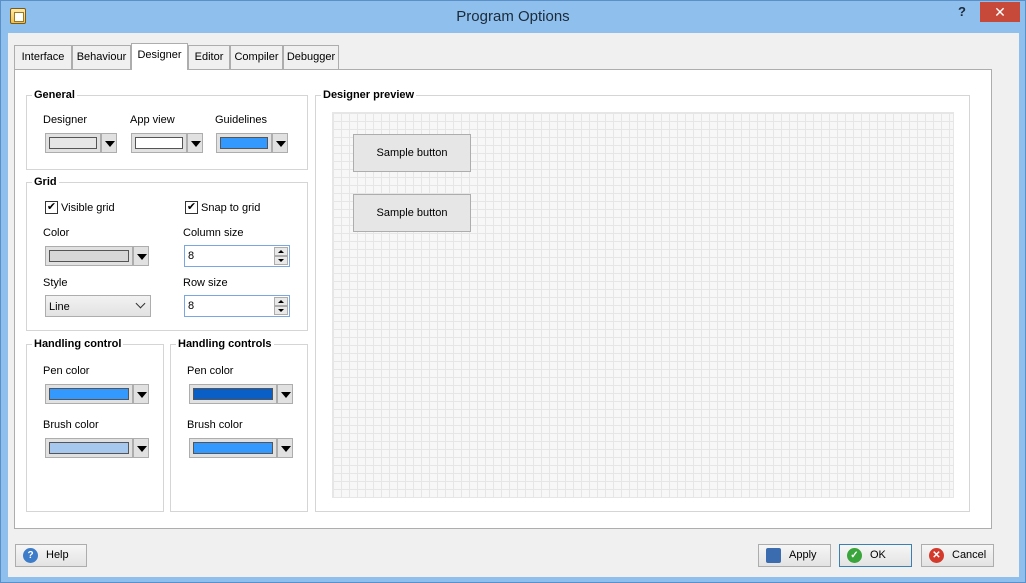  Describe the element at coordinates (51, 207) in the screenshot. I see `visible-grid-checkbox: ✔` at that location.